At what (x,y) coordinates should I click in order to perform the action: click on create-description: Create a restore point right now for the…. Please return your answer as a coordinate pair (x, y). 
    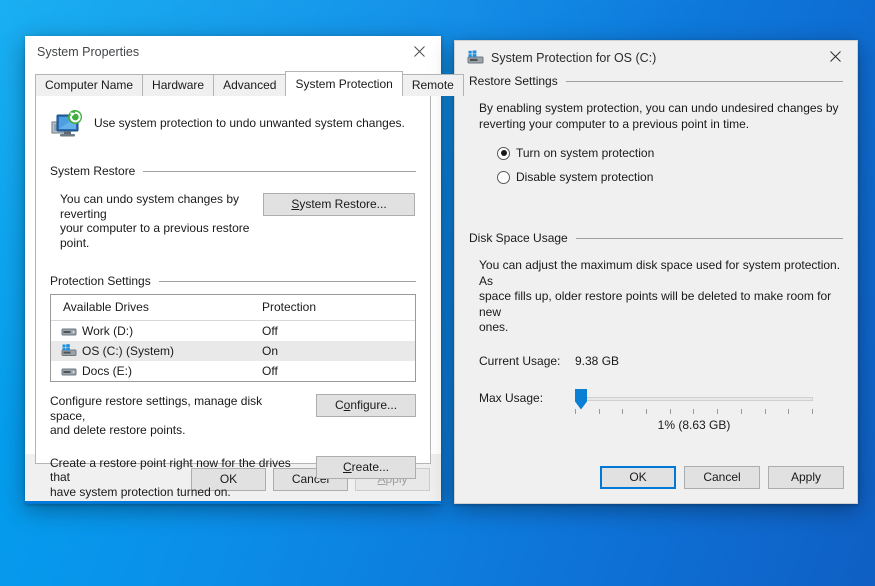
    Looking at the image, I should click on (170, 477).